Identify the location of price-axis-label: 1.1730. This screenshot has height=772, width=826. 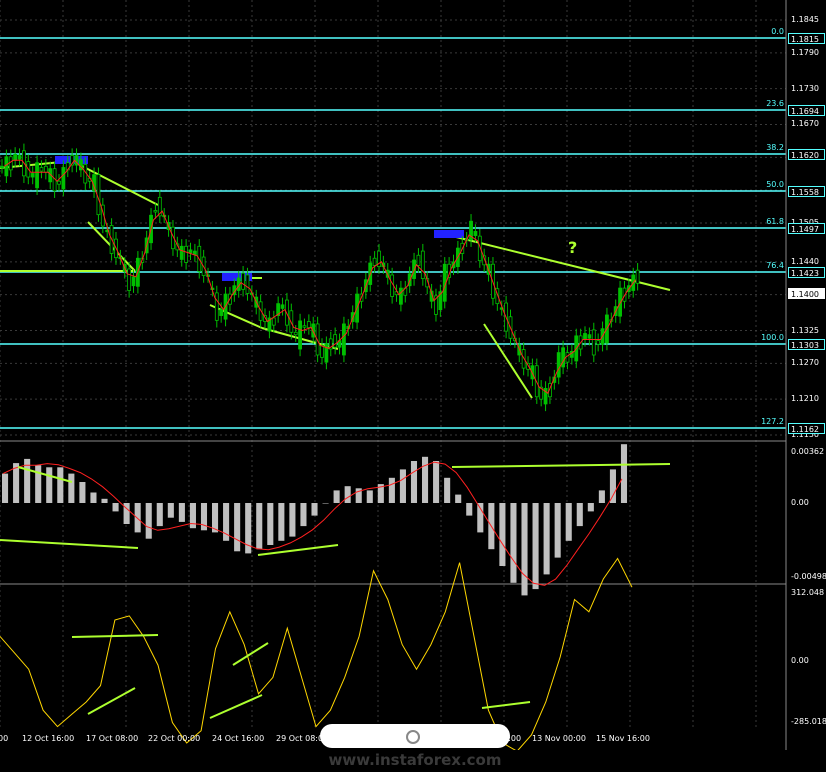
(805, 88).